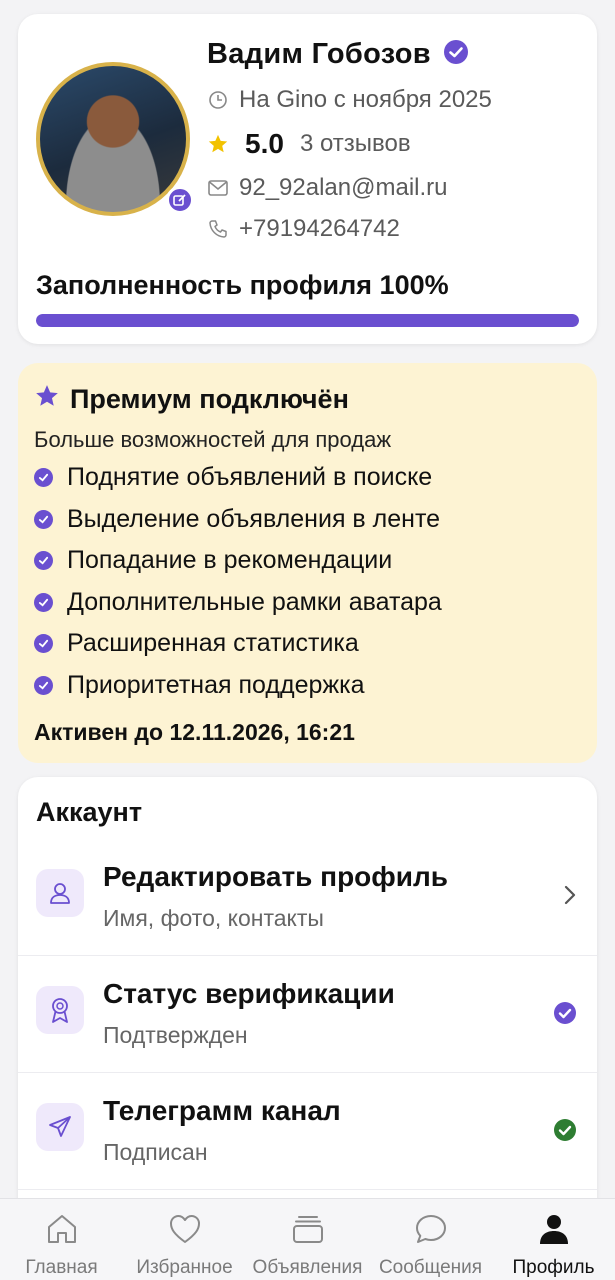 The width and height of the screenshot is (615, 1280). What do you see at coordinates (308, 1229) in the screenshot?
I see `listings-icon` at bounding box center [308, 1229].